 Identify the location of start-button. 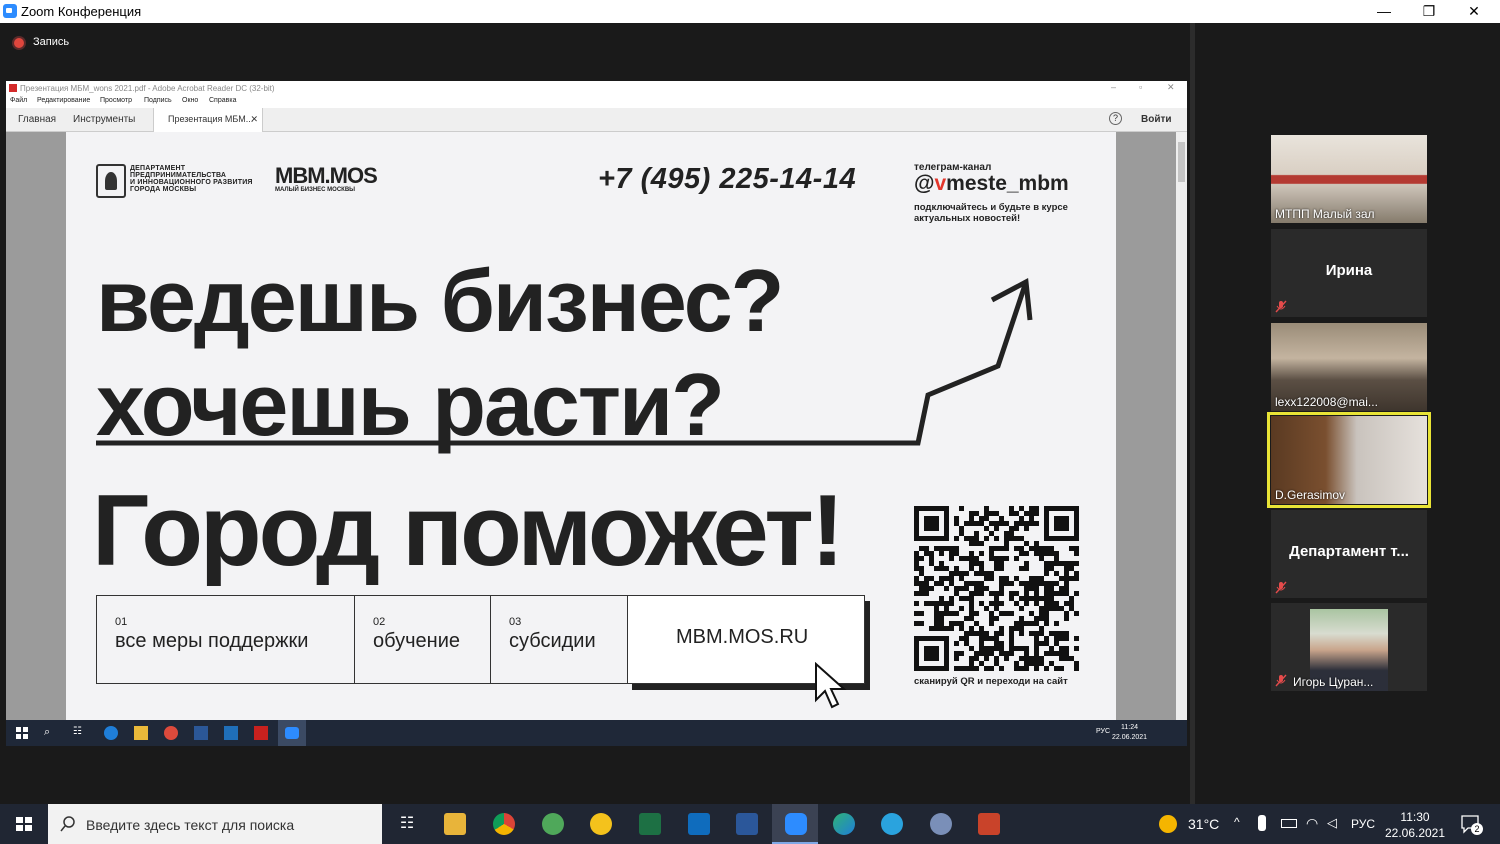
(24, 824).